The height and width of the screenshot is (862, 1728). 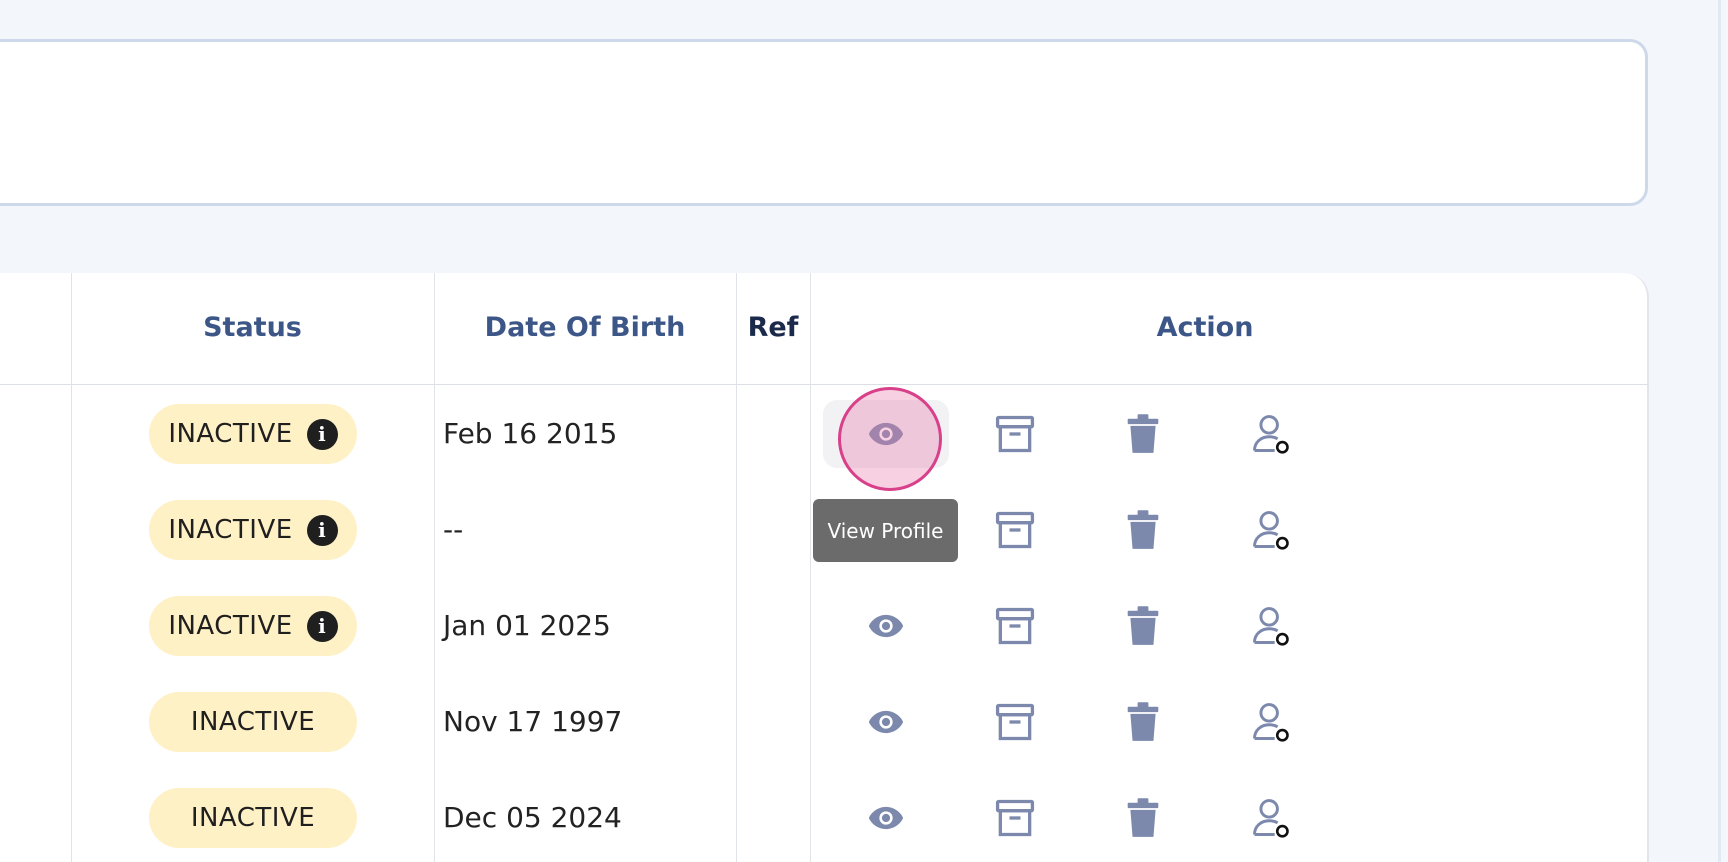 What do you see at coordinates (885, 530) in the screenshot?
I see `view-profile-tooltip: View Profile` at bounding box center [885, 530].